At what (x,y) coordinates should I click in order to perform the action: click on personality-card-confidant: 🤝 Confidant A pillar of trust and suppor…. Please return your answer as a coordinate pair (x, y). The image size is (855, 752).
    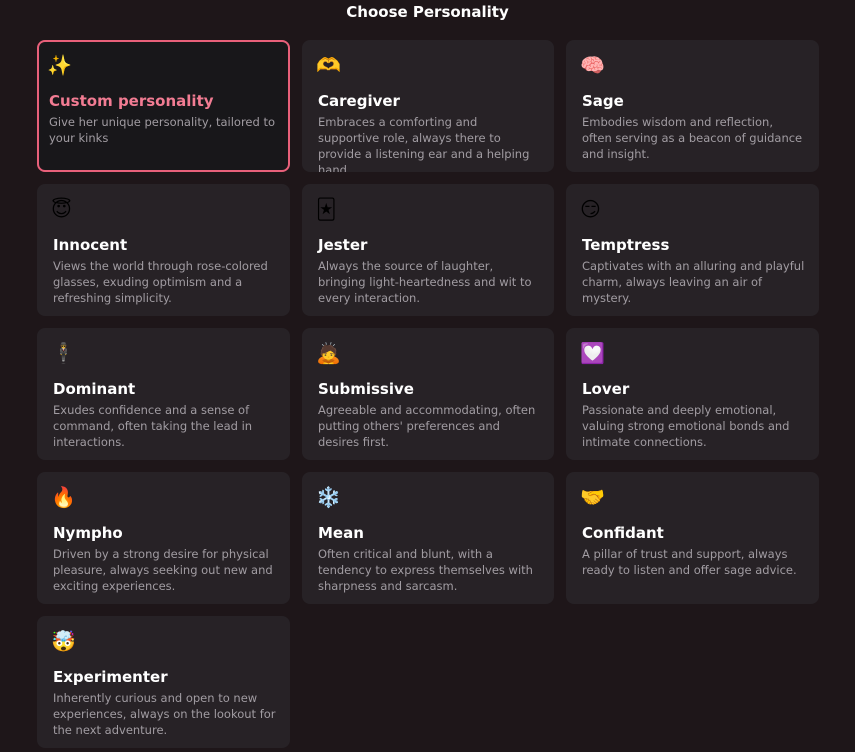
    Looking at the image, I should click on (692, 538).